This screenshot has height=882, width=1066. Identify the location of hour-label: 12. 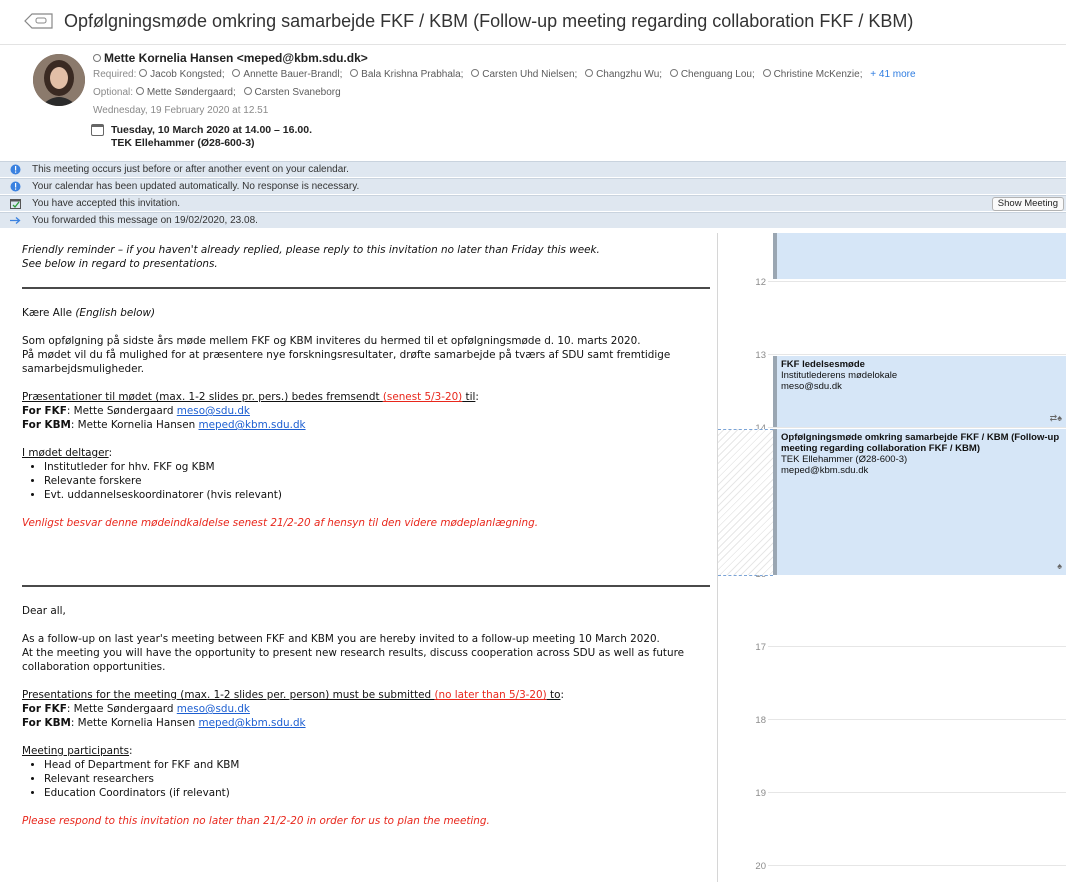
(760, 282).